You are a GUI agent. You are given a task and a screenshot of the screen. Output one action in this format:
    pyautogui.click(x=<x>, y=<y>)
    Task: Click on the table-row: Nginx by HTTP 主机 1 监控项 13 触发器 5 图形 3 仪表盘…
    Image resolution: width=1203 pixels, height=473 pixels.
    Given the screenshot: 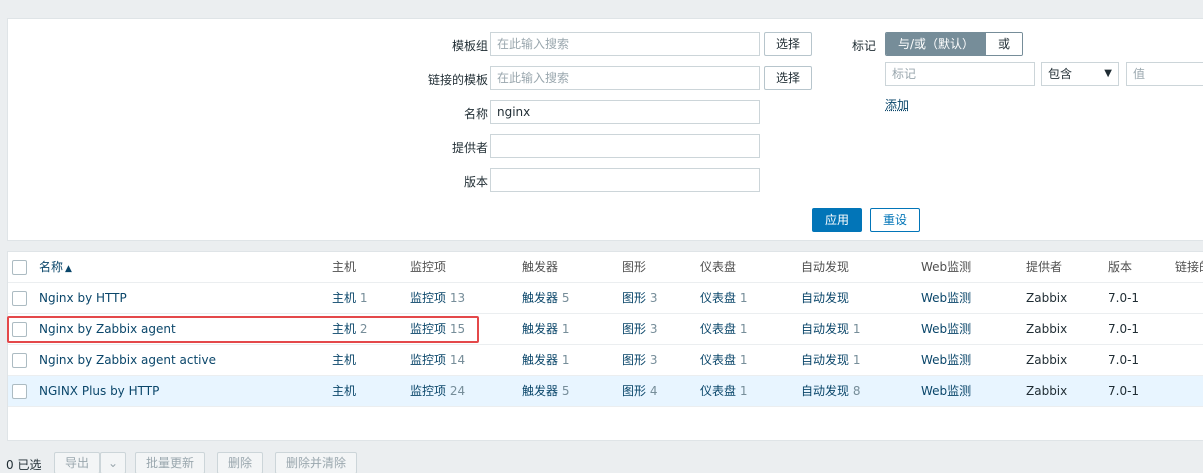 What is the action you would take?
    pyautogui.click(x=605, y=298)
    